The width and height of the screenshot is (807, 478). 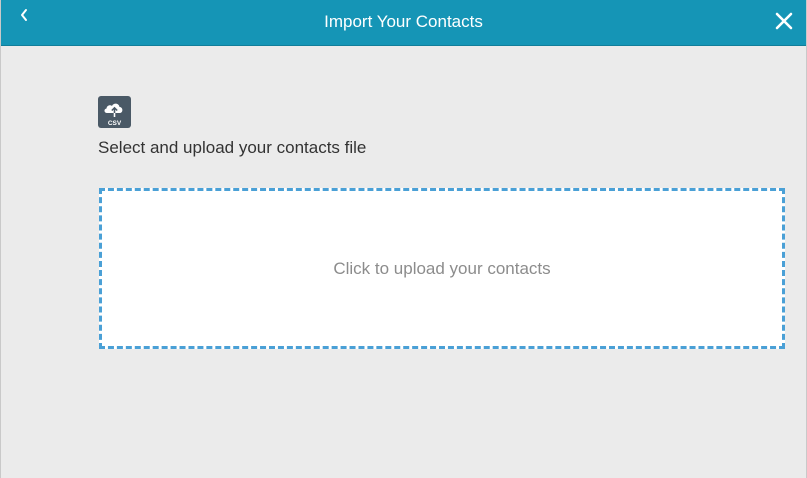 I want to click on csv-upload-icon: CSV, so click(x=114, y=112).